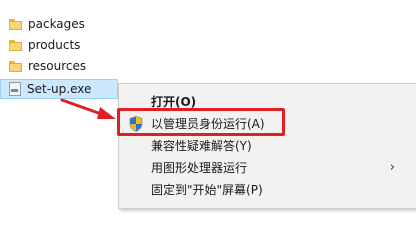  What do you see at coordinates (392, 167) in the screenshot?
I see `chevron-right-icon: ›` at bounding box center [392, 167].